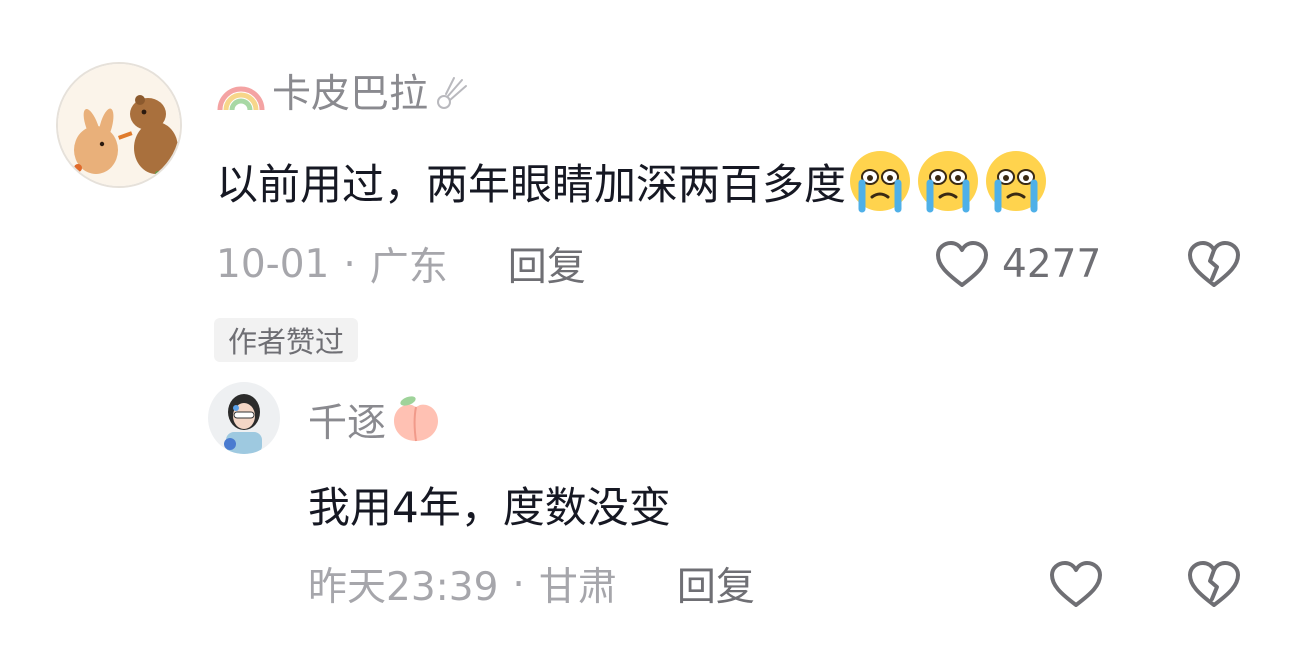  I want to click on dislike-button, so click(1214, 264).